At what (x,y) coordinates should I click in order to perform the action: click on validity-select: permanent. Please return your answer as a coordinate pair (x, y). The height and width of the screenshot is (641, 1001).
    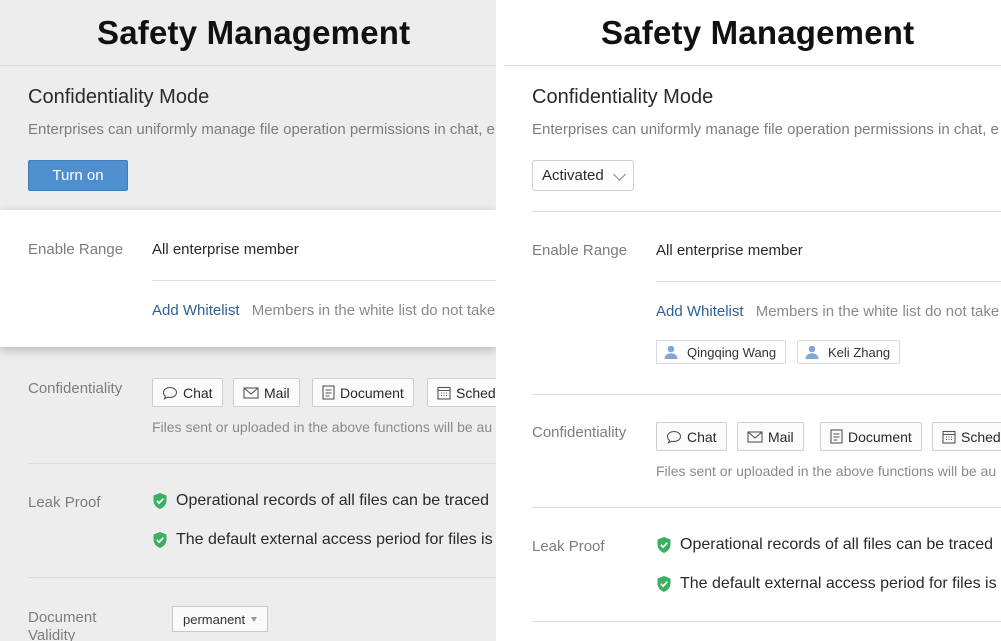
    Looking at the image, I should click on (220, 619).